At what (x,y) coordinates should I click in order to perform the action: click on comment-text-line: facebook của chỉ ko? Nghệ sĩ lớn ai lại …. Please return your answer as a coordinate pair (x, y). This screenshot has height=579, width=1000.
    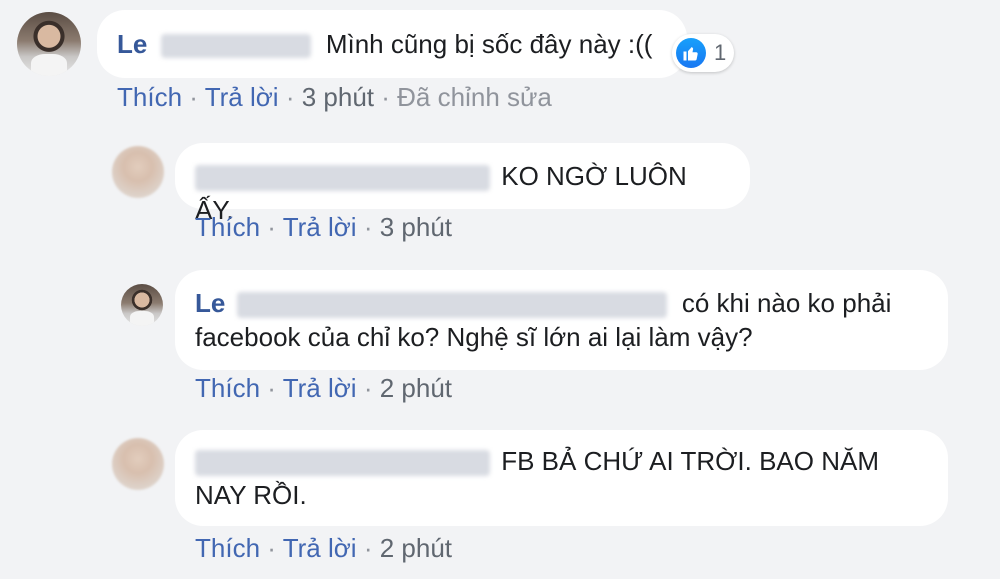
    Looking at the image, I should click on (474, 337).